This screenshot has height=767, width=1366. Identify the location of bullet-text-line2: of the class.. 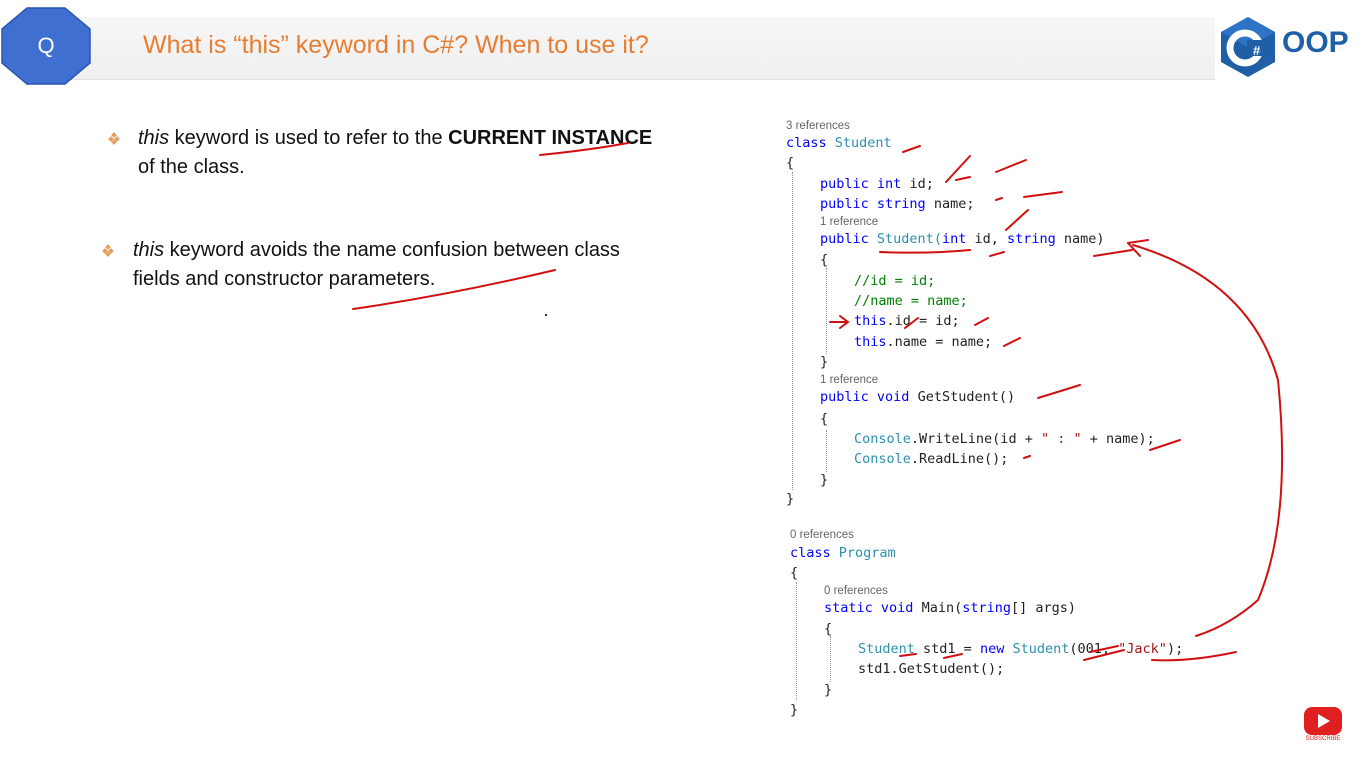
(191, 167).